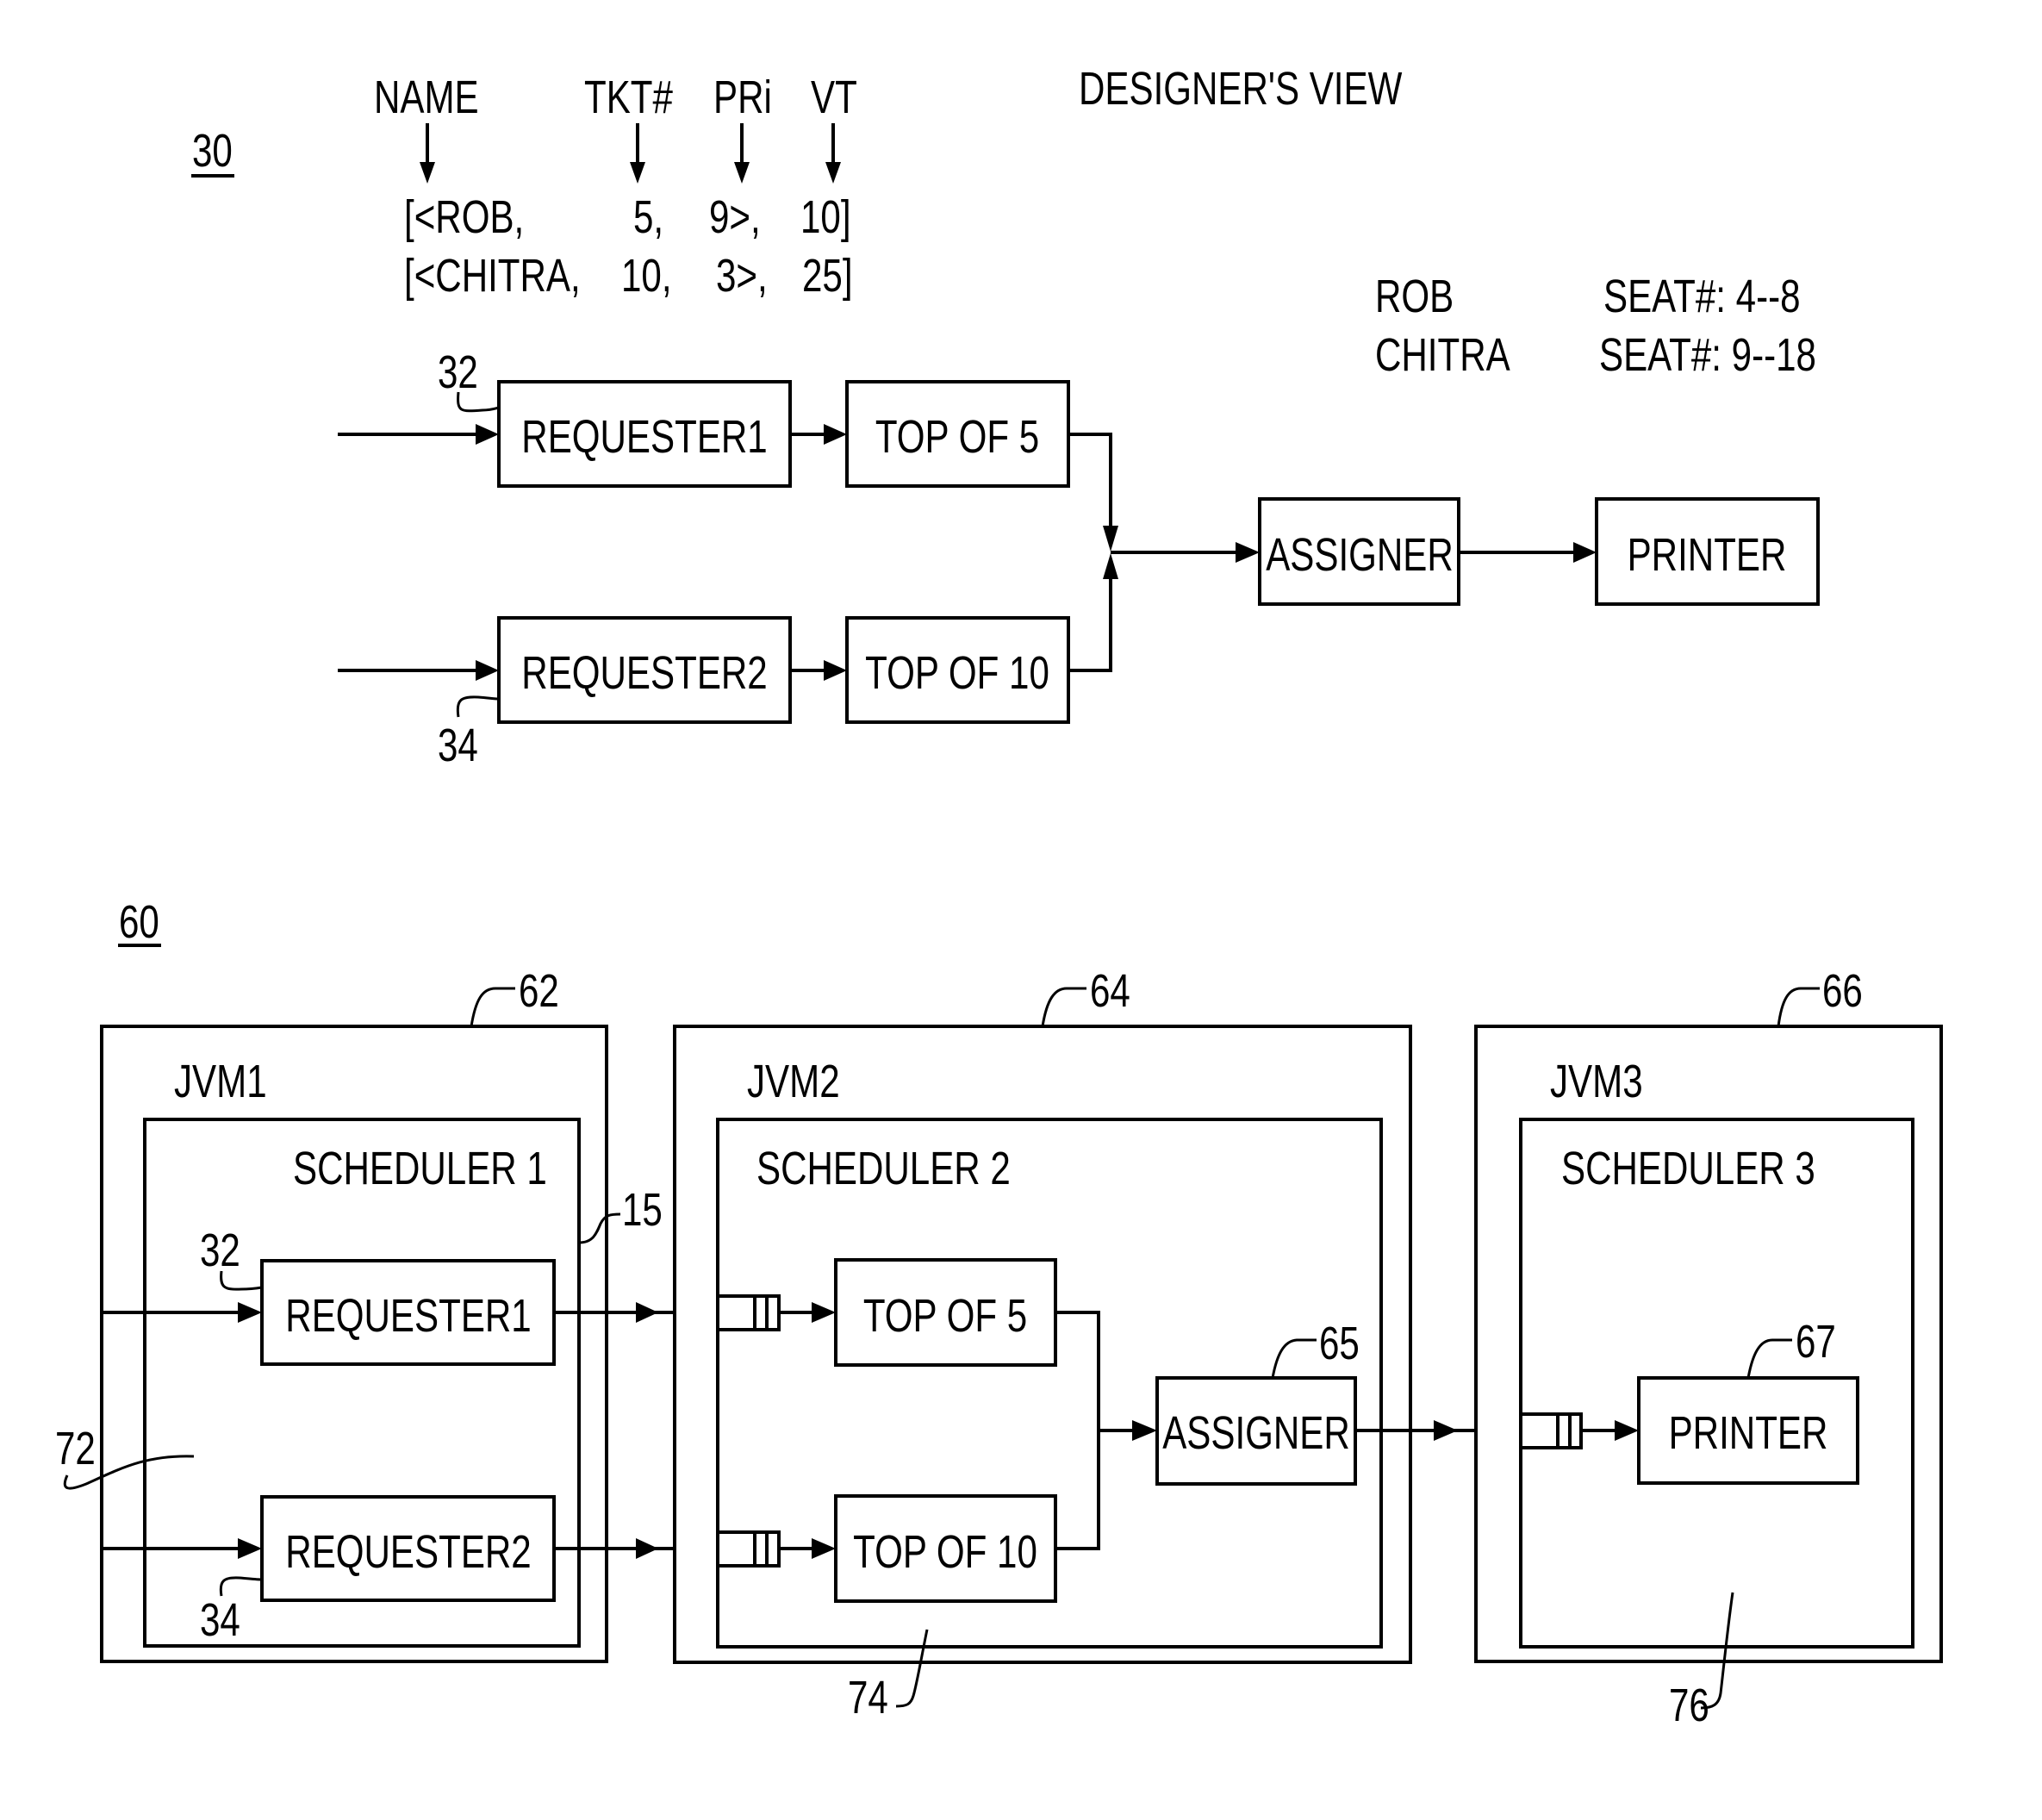 Image resolution: width=2042 pixels, height=1820 pixels. Describe the element at coordinates (627, 217) in the screenshot. I see `tuple-row: [<ROB, 5, 9>, 10]` at that location.